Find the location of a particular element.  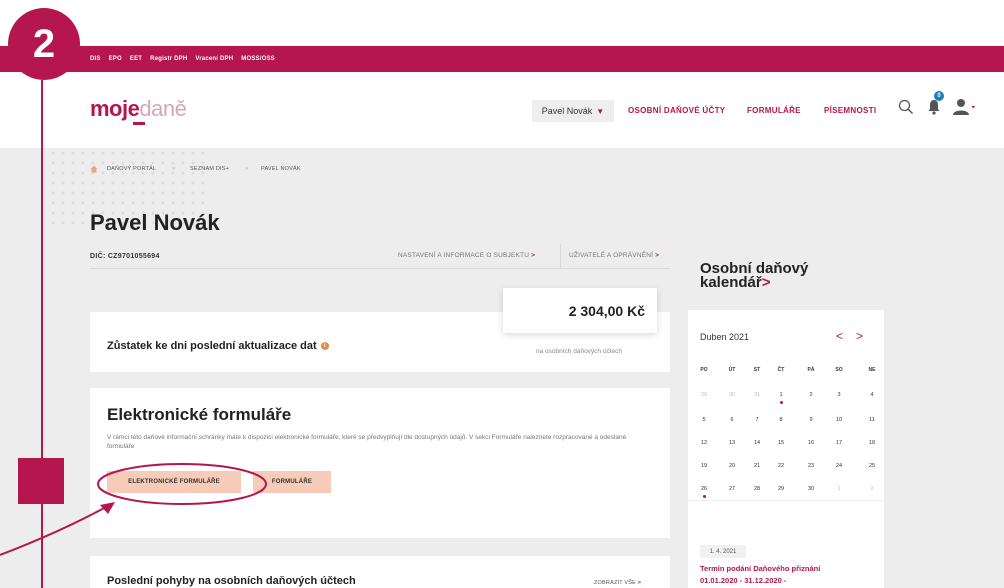

highlight-ellipse is located at coordinates (182, 484).